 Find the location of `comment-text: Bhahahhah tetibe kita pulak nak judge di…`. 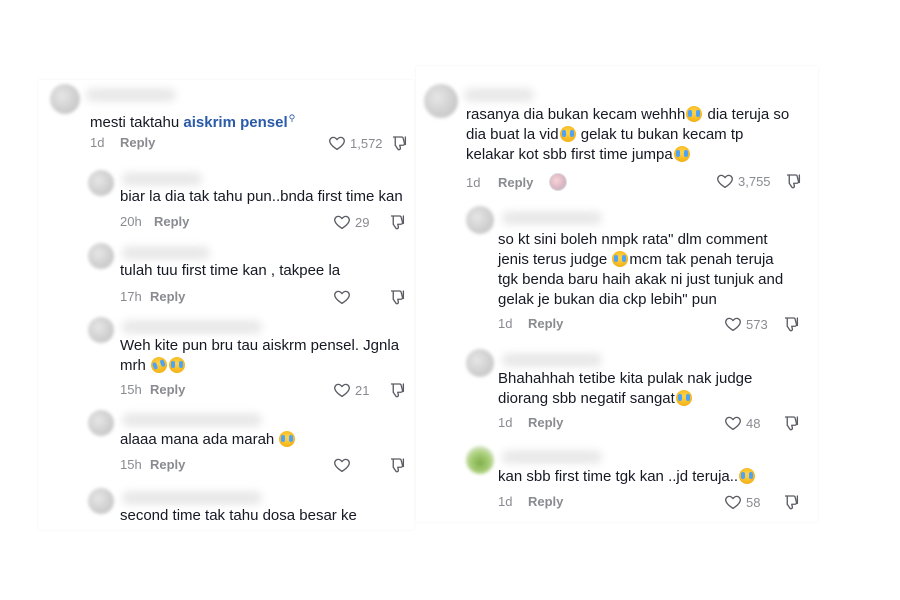

comment-text: Bhahahhah tetibe kita pulak nak judge di… is located at coordinates (625, 388).